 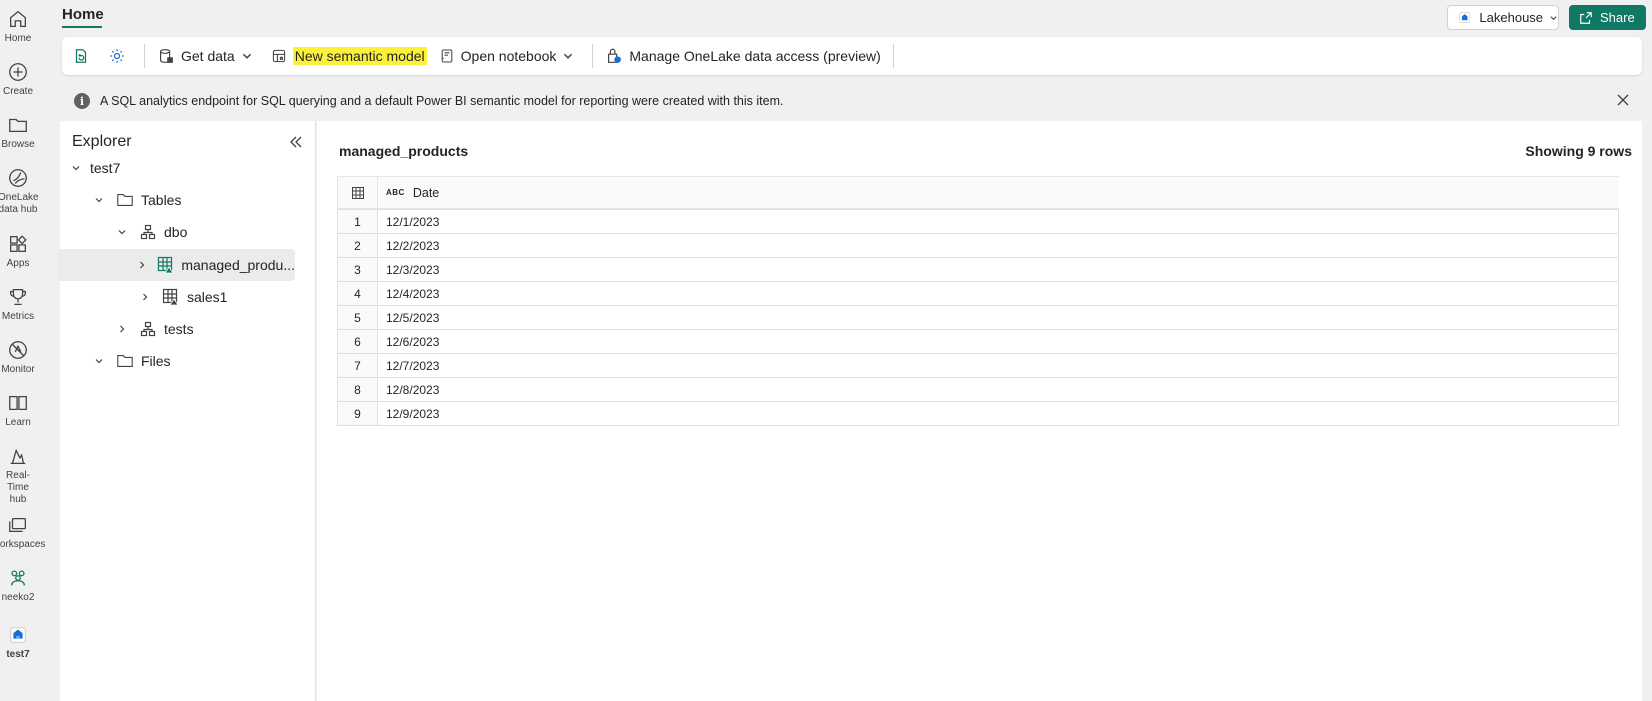 What do you see at coordinates (18, 585) in the screenshot?
I see `rail-item-neeko2: neeko2` at bounding box center [18, 585].